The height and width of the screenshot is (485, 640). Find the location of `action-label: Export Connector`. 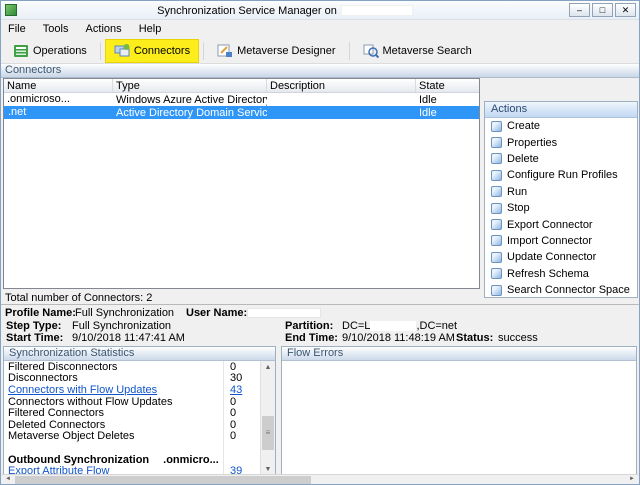

action-label: Export Connector is located at coordinates (550, 224).